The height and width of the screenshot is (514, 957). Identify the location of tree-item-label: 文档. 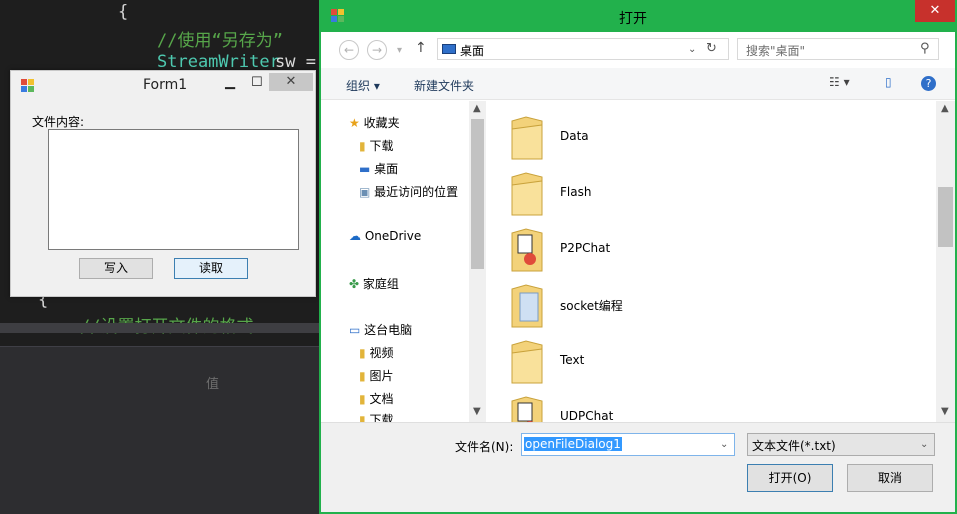
(381, 399).